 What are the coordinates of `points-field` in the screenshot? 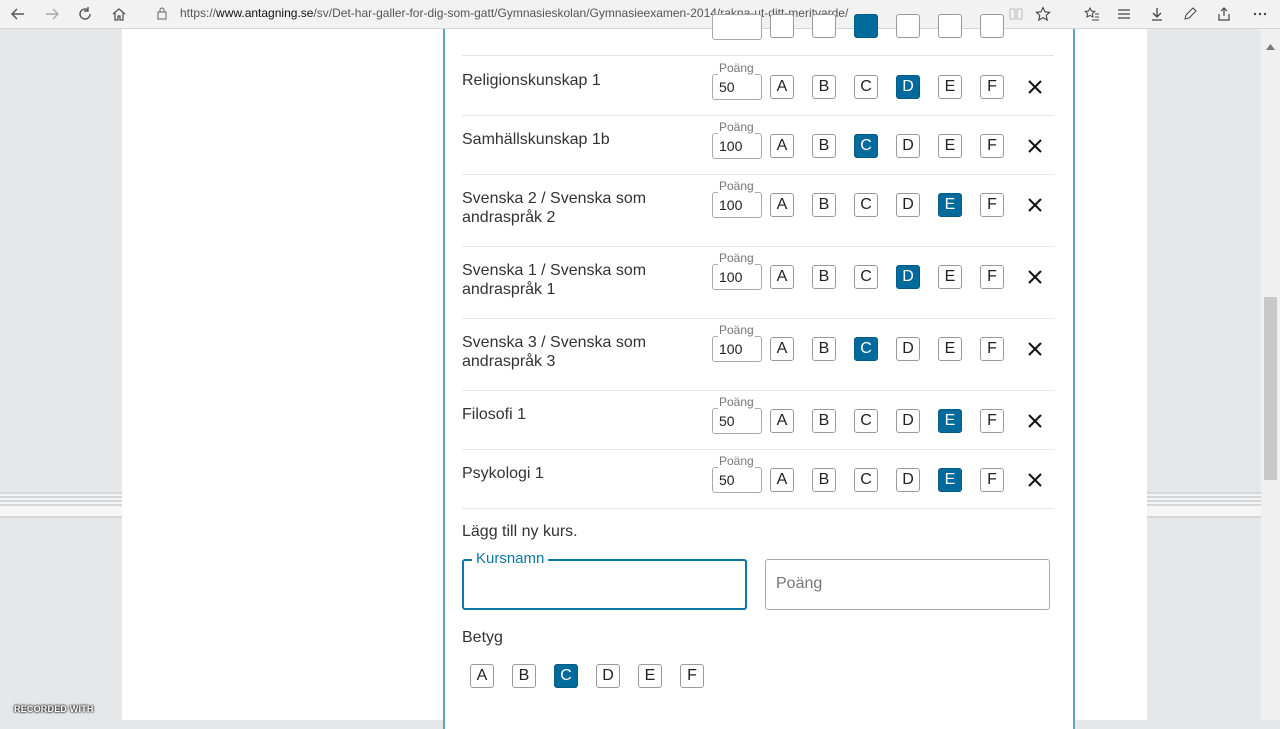 It's located at (907, 584).